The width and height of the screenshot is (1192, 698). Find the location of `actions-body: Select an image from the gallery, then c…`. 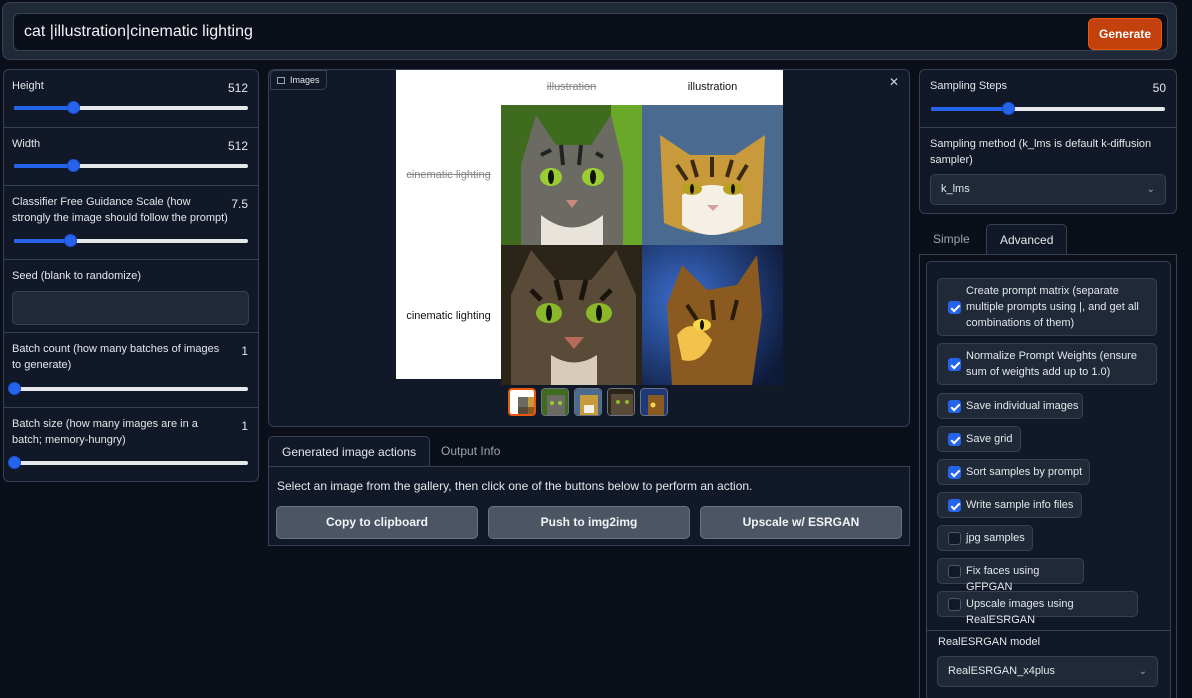

actions-body: Select an image from the gallery, then c… is located at coordinates (589, 506).